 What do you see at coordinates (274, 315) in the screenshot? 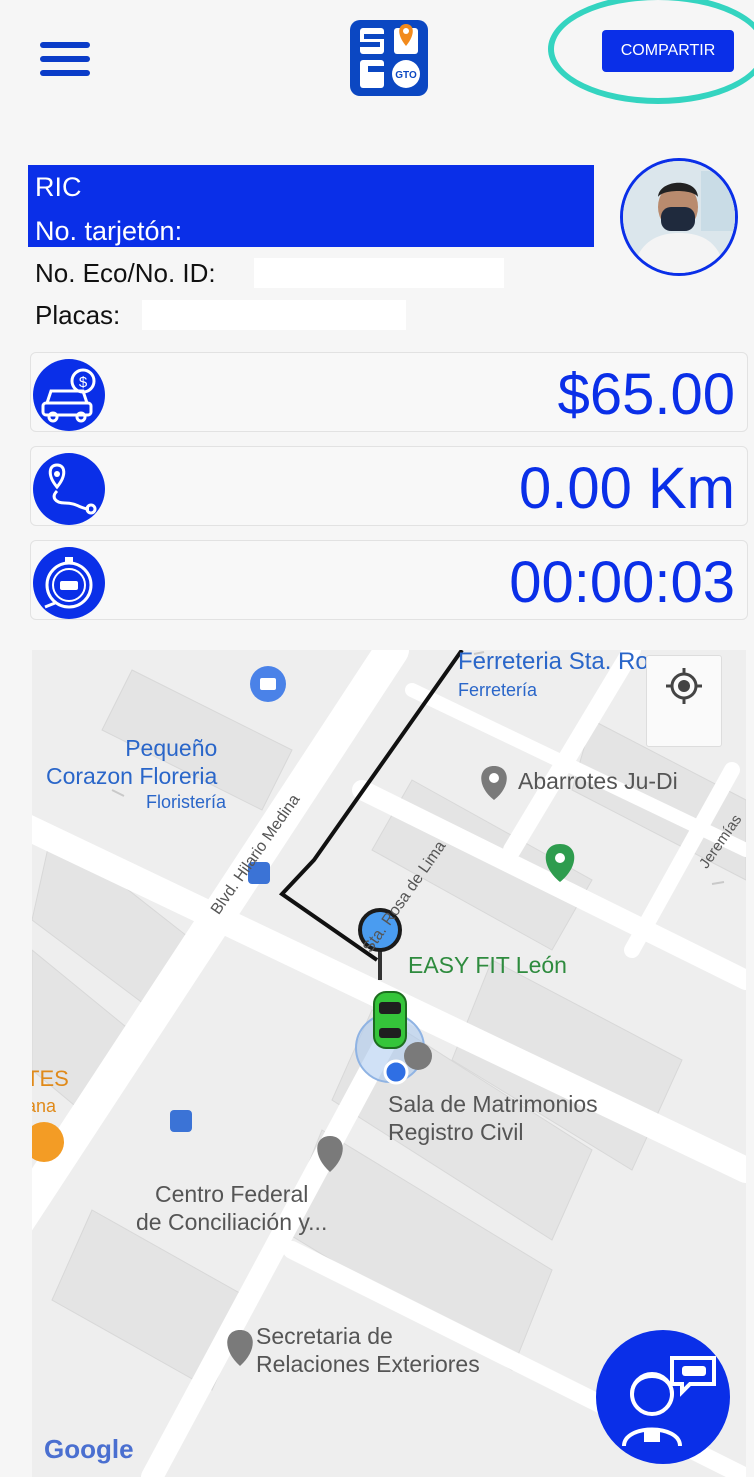
I see `redacted-plates` at bounding box center [274, 315].